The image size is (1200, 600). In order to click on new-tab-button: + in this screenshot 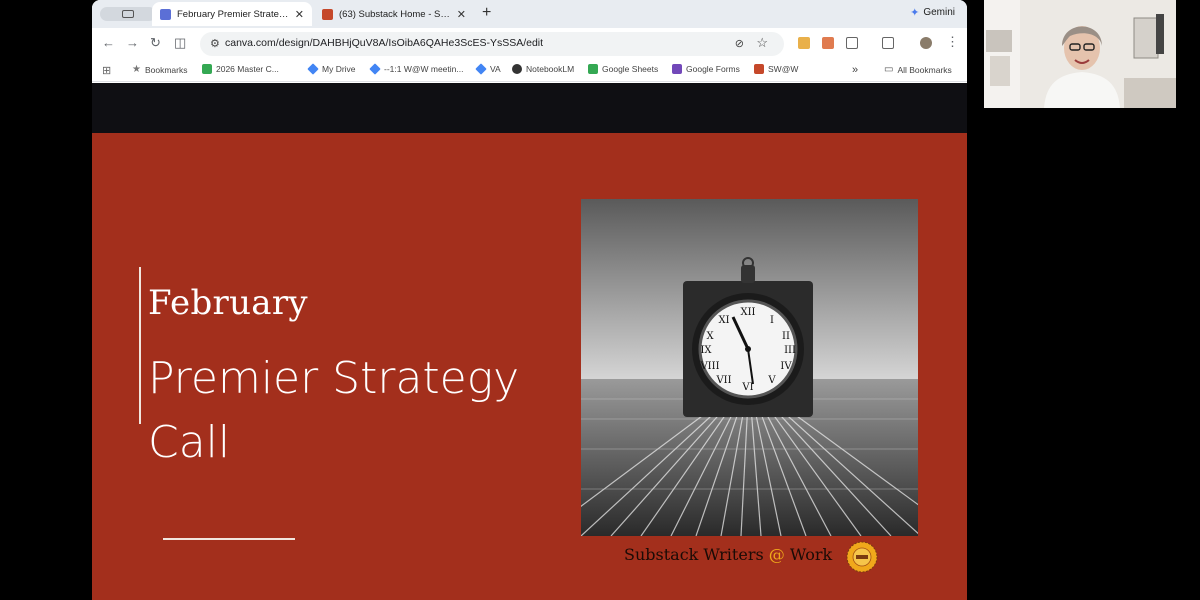, I will do `click(486, 13)`.